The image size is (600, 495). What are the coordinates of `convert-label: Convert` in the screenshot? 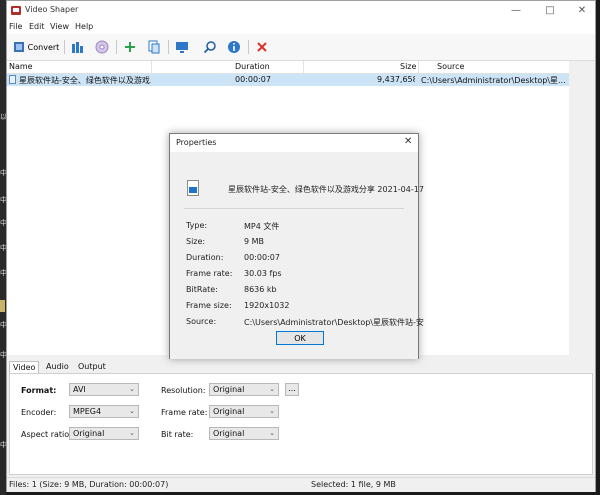 It's located at (43, 47).